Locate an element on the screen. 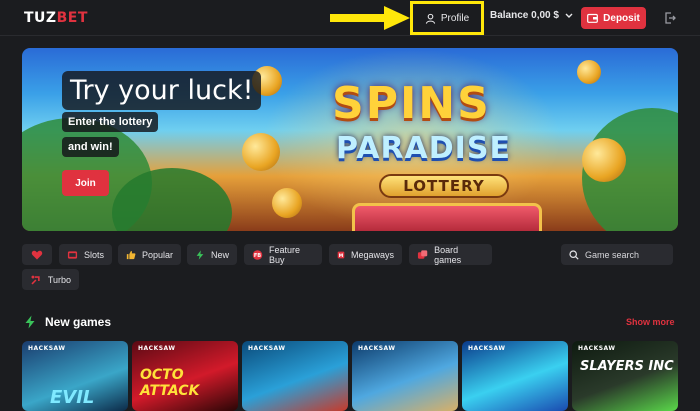 This screenshot has height=411, width=700. top-header: TUZBET Profile Balance 0,00 $ Deposit is located at coordinates (350, 18).